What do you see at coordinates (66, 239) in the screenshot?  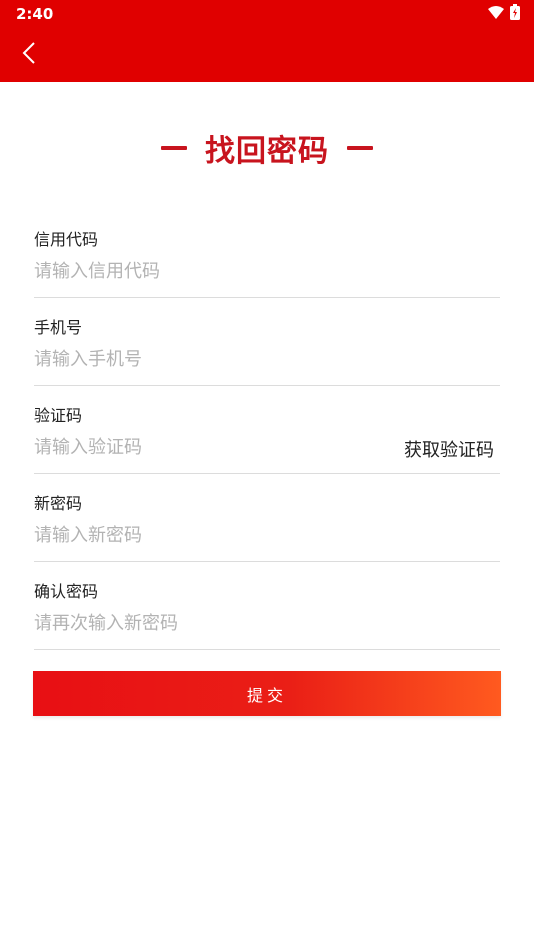 I see `credit-code-label: 信用代码` at bounding box center [66, 239].